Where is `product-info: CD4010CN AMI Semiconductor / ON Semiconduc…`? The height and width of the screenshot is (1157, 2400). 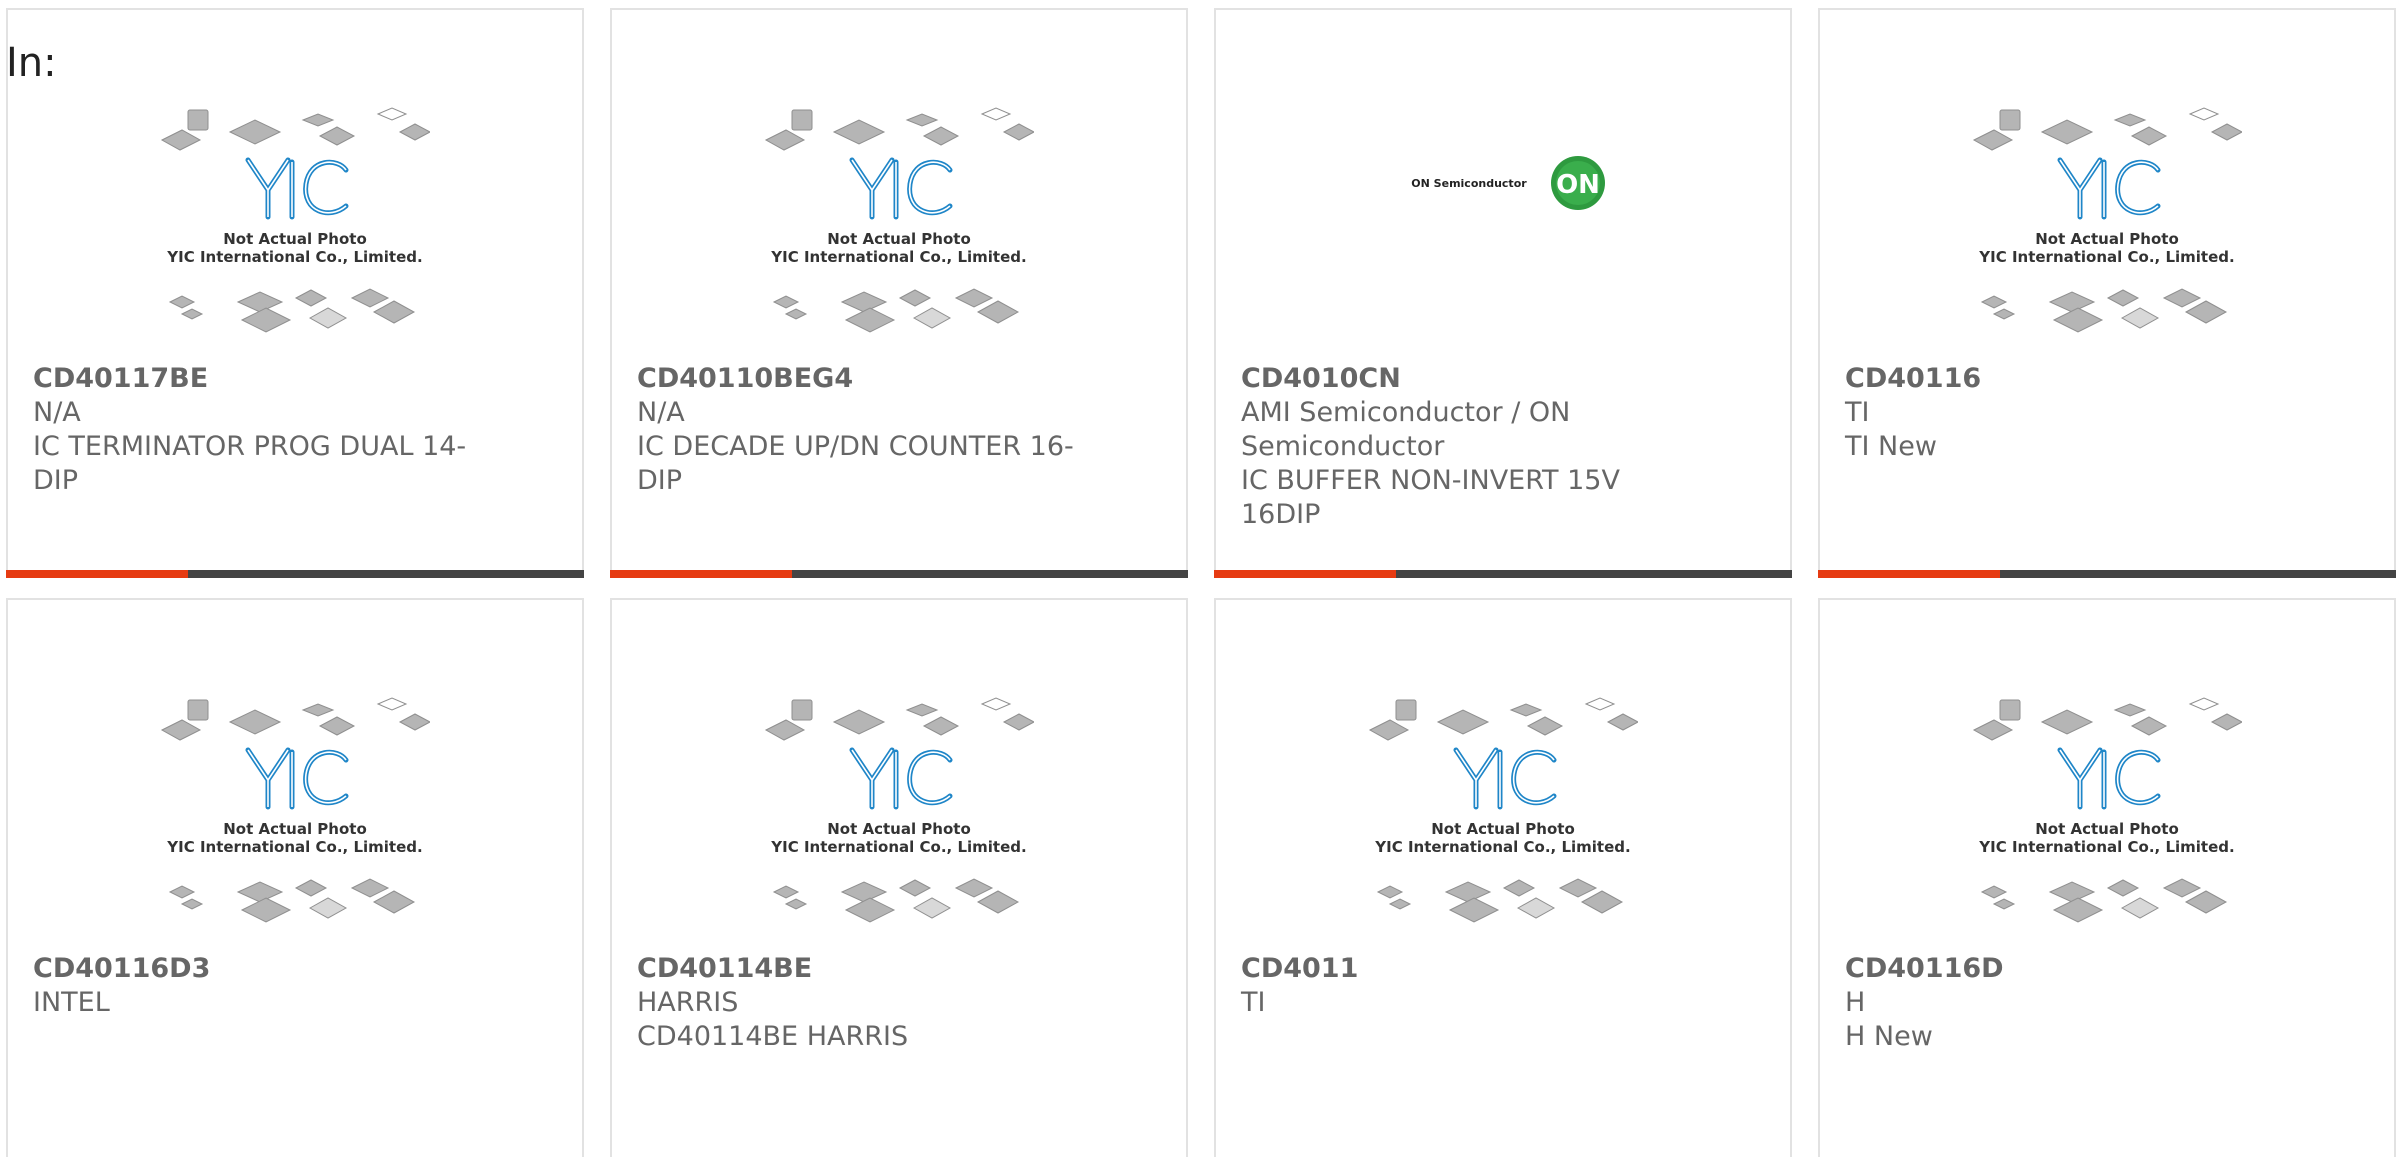
product-info: CD4010CN AMI Semiconductor / ON Semiconduc… is located at coordinates (1461, 447).